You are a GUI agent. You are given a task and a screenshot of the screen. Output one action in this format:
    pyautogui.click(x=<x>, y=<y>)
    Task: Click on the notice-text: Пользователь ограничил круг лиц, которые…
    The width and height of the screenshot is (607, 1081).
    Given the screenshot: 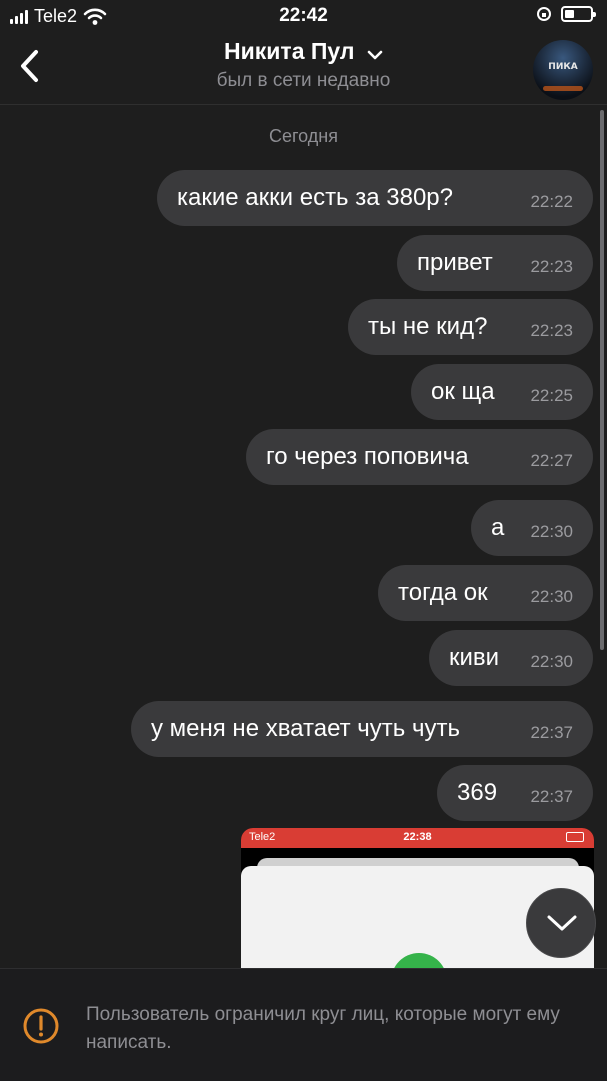 What is the action you would take?
    pyautogui.click(x=323, y=1028)
    